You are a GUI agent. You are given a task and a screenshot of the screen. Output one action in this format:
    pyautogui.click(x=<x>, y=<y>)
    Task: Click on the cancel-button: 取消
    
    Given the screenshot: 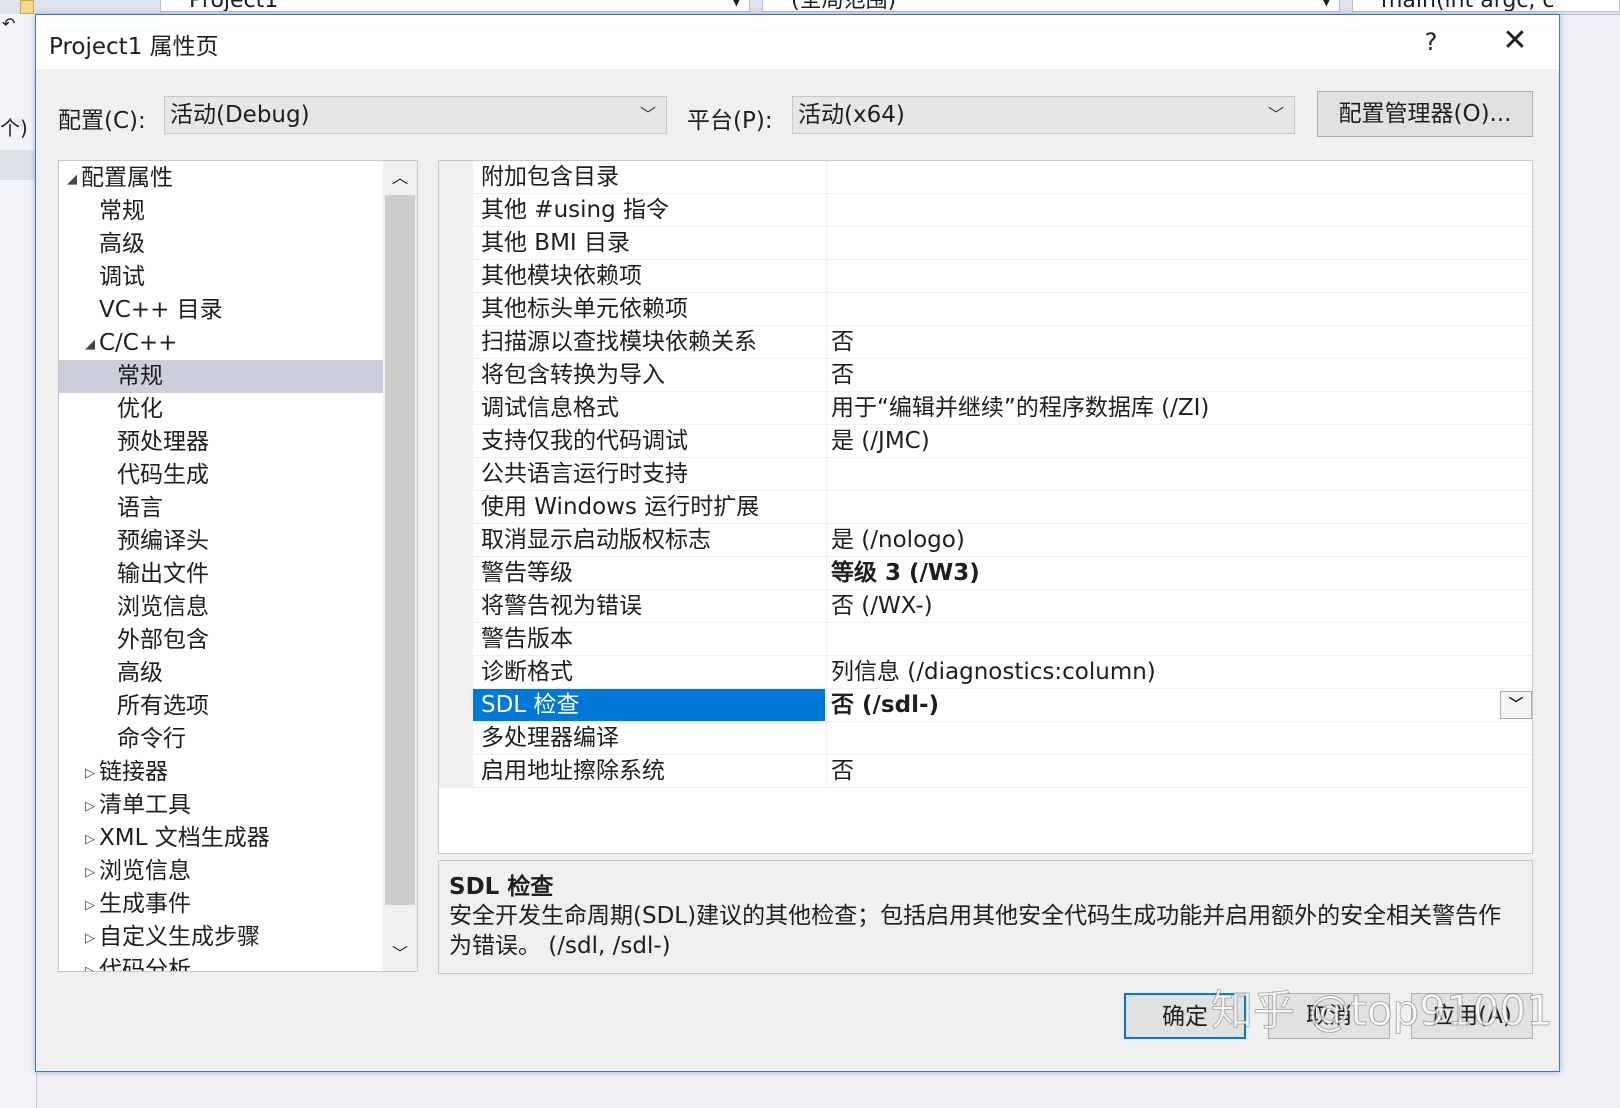 What is the action you would take?
    pyautogui.click(x=1329, y=1016)
    